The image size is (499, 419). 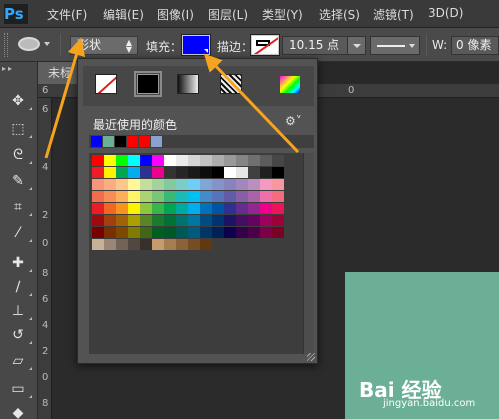 What do you see at coordinates (104, 45) in the screenshot?
I see `tool-mode-select: 形状 ▲ ▼` at bounding box center [104, 45].